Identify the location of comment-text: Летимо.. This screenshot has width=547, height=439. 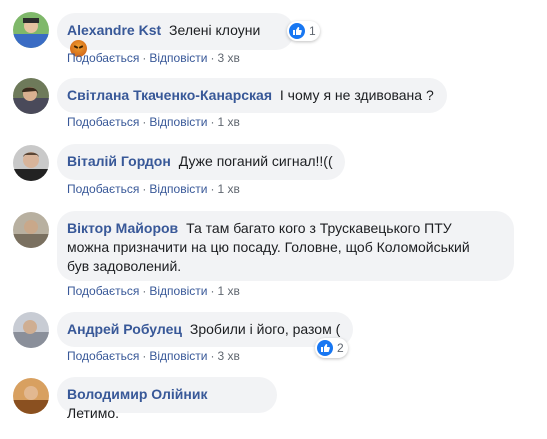
(93, 413).